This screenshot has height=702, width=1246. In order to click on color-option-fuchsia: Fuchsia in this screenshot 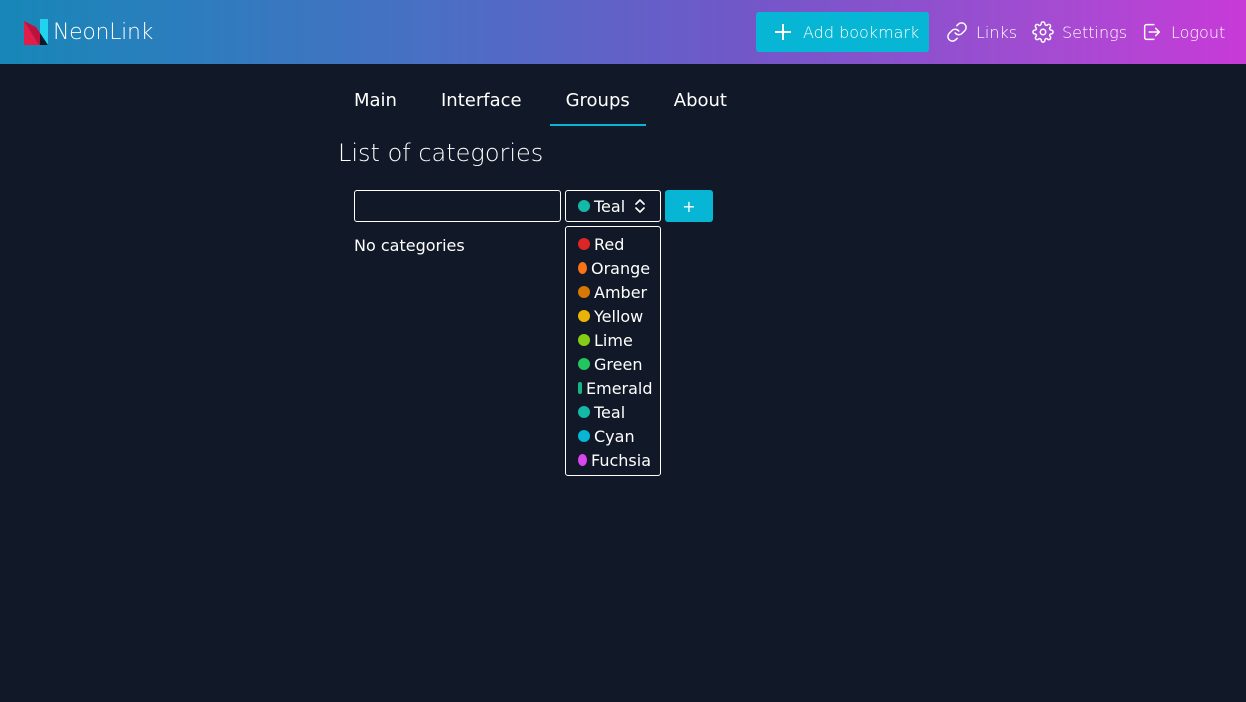, I will do `click(613, 460)`.